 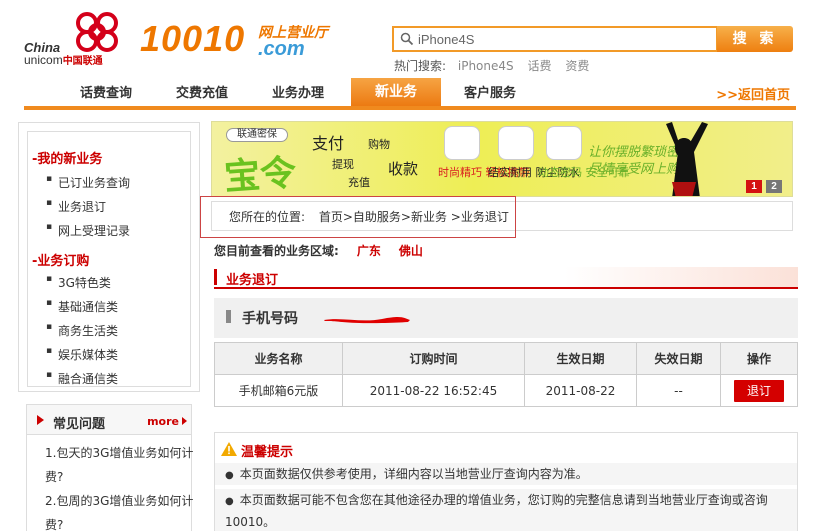 I want to click on redacted-phone-mark, so click(x=367, y=320).